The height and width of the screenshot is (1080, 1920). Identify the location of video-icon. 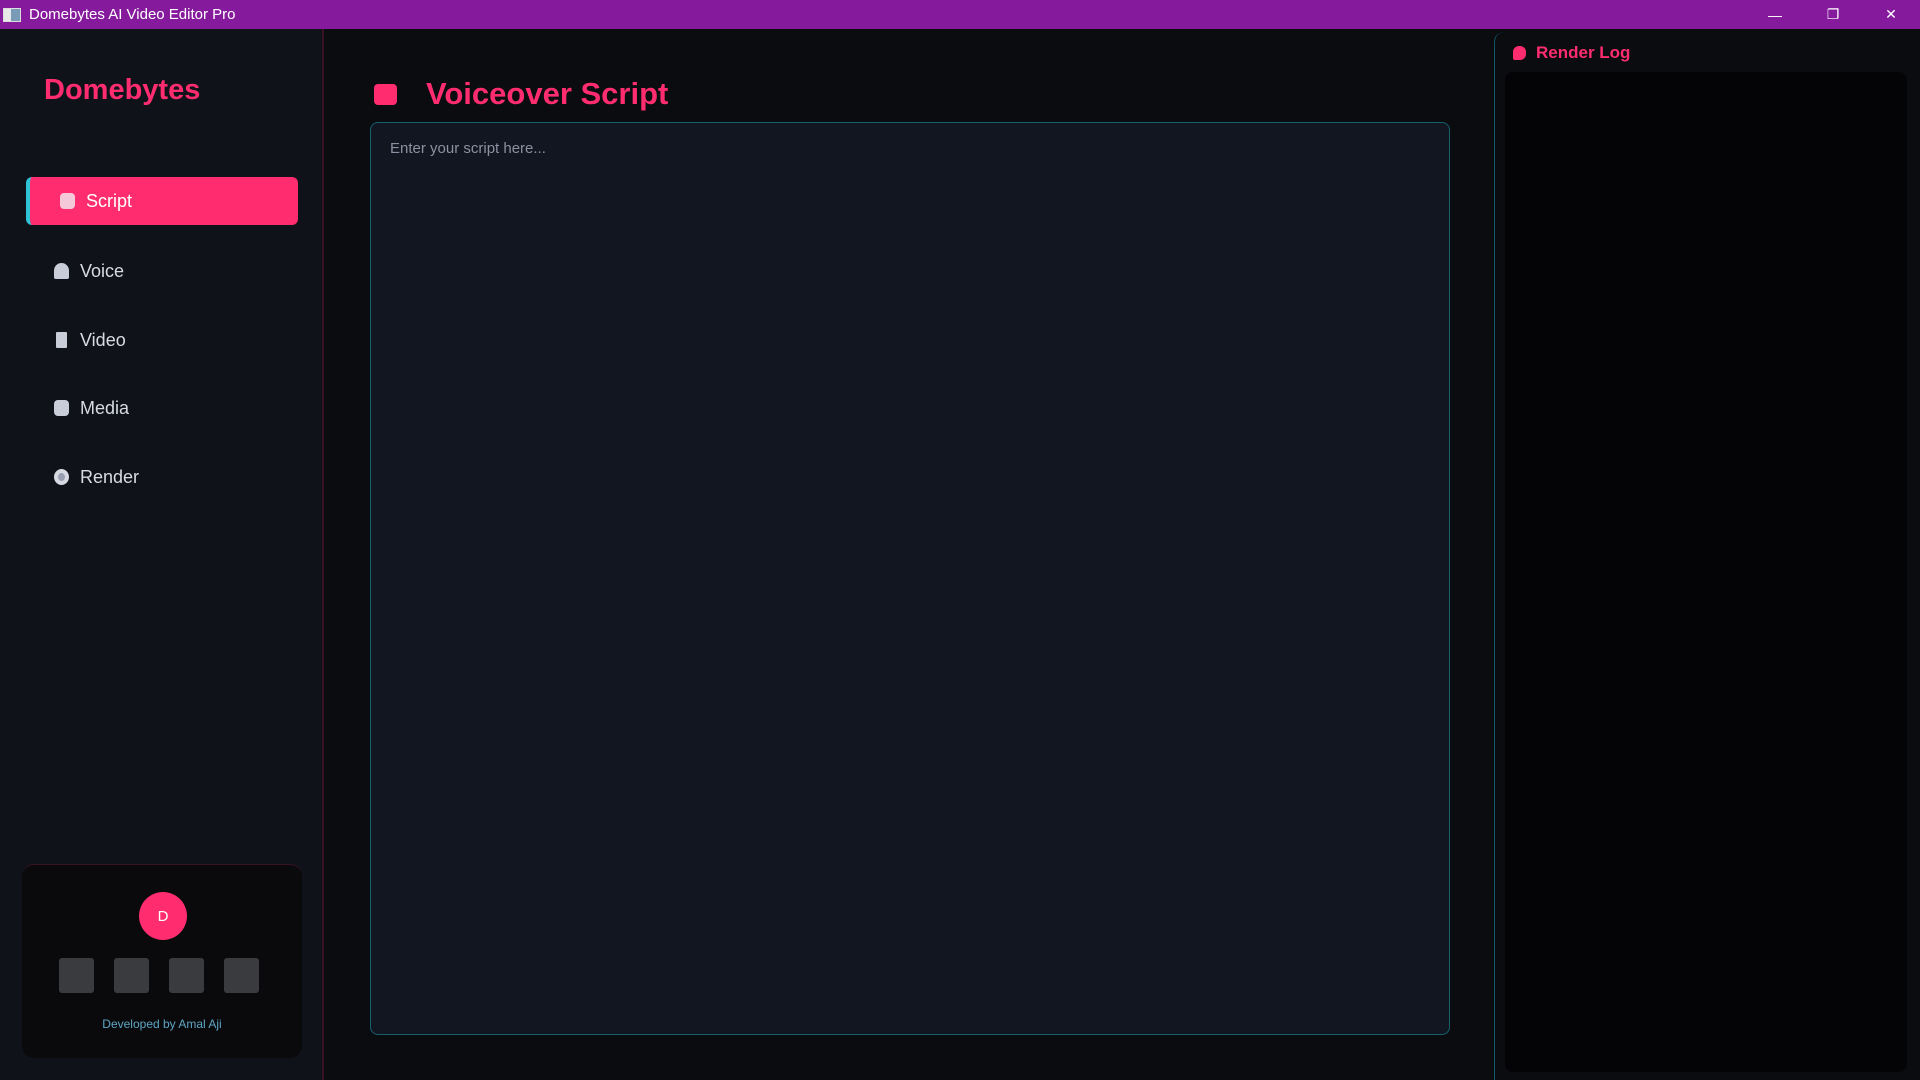
(61, 340).